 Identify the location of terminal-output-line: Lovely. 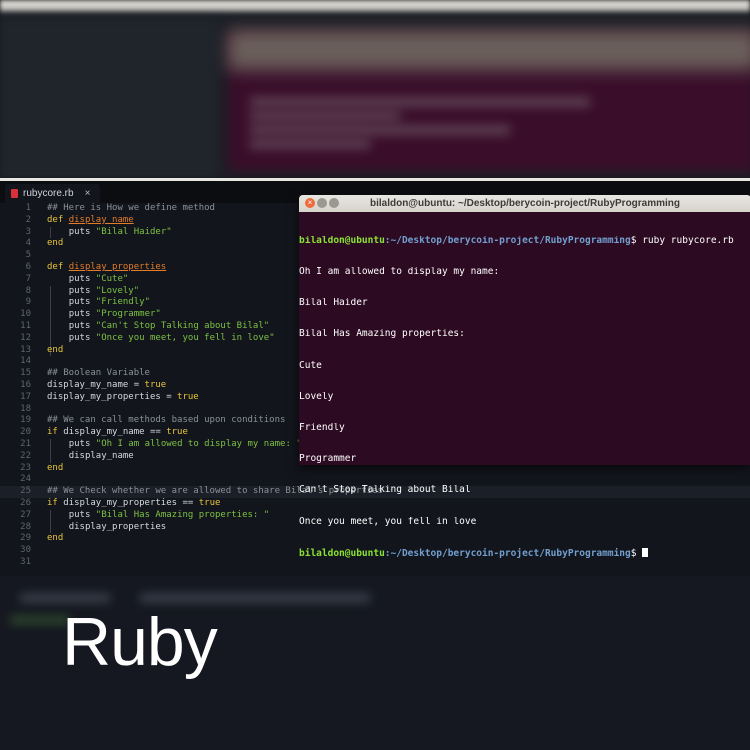
(316, 396).